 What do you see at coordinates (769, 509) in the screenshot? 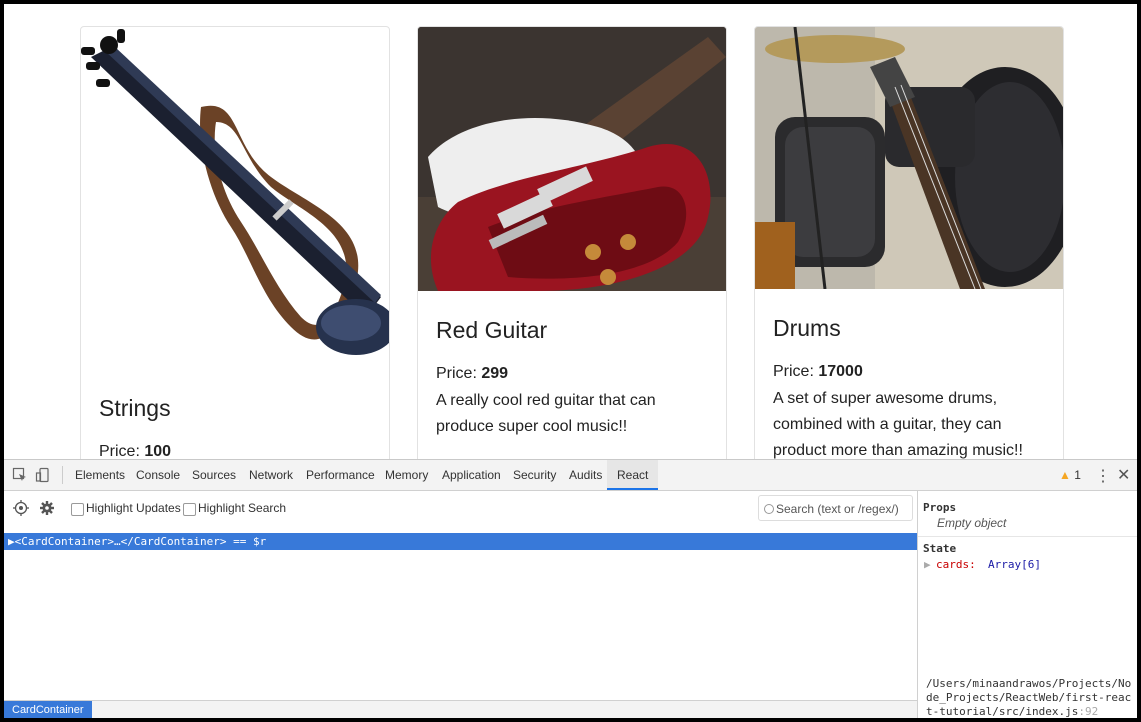
I see `search-icon` at bounding box center [769, 509].